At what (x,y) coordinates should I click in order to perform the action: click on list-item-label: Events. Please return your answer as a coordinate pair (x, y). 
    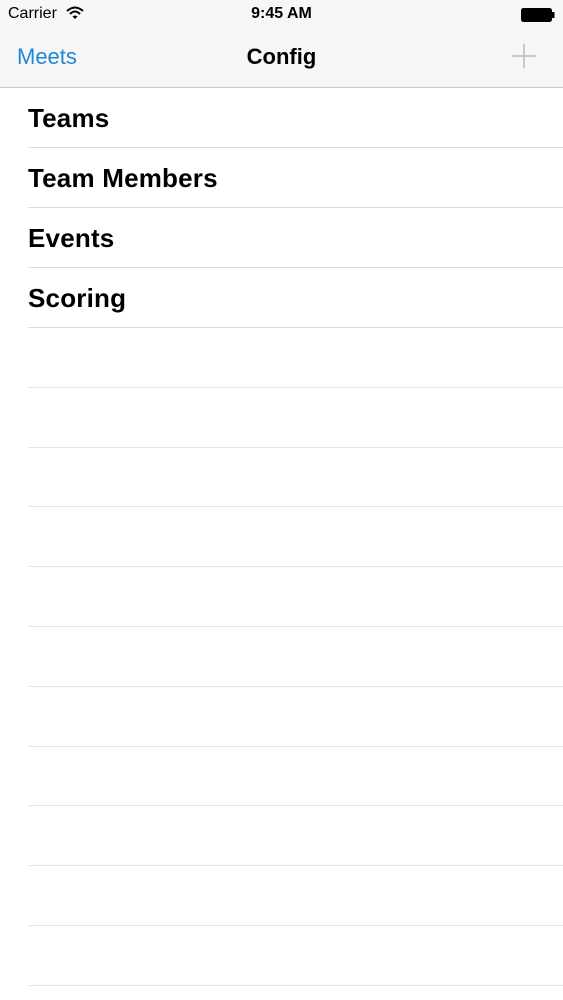
    Looking at the image, I should click on (71, 238).